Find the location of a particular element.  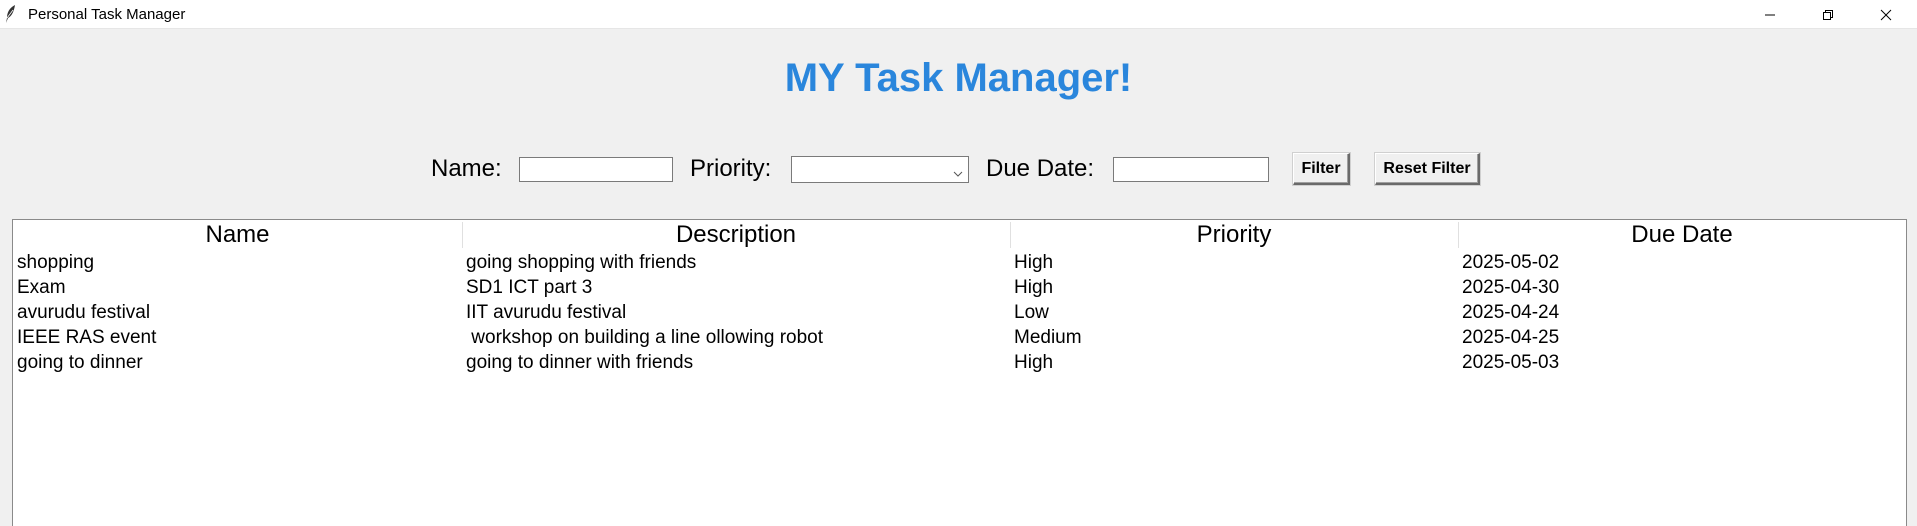

table-row: Exam SD1 ICT part 3 High 2025-04-30 is located at coordinates (959, 287).